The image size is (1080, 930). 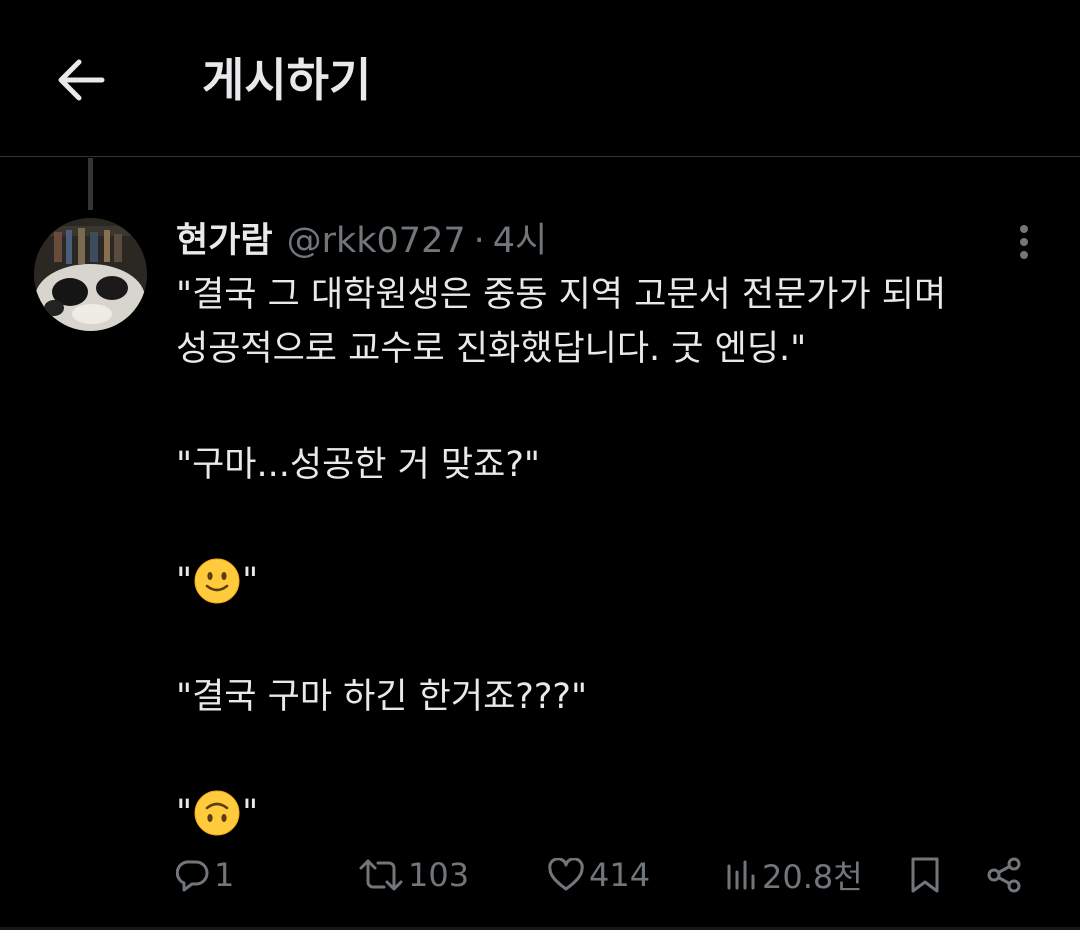 I want to click on views-count: 20.8천, so click(x=812, y=877).